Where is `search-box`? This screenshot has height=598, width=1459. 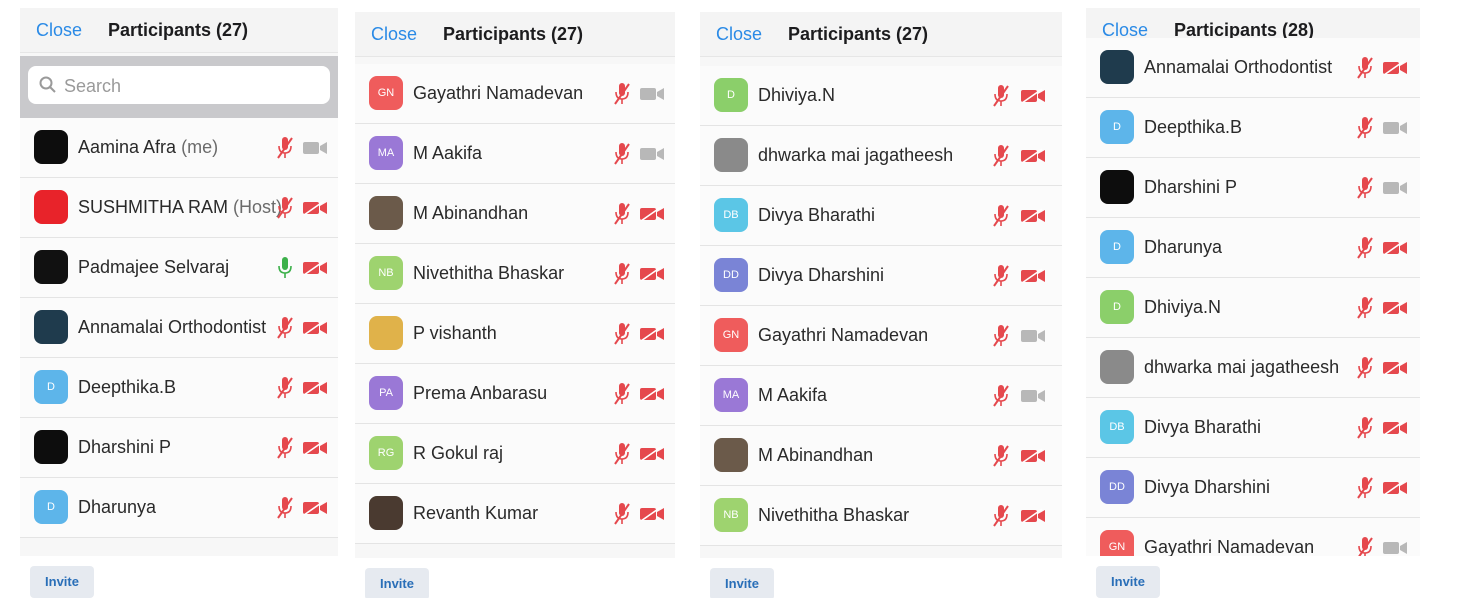
search-box is located at coordinates (179, 85).